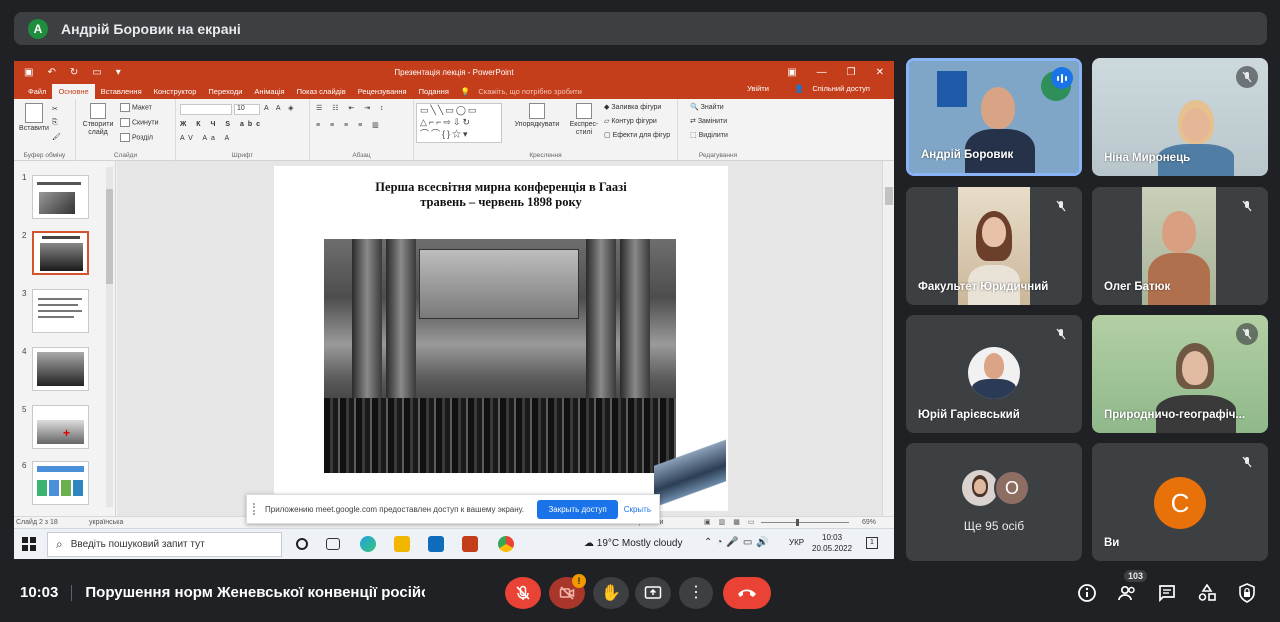  What do you see at coordinates (98, 120) in the screenshot?
I see `new-slide-button: Створити слайд` at bounding box center [98, 120].